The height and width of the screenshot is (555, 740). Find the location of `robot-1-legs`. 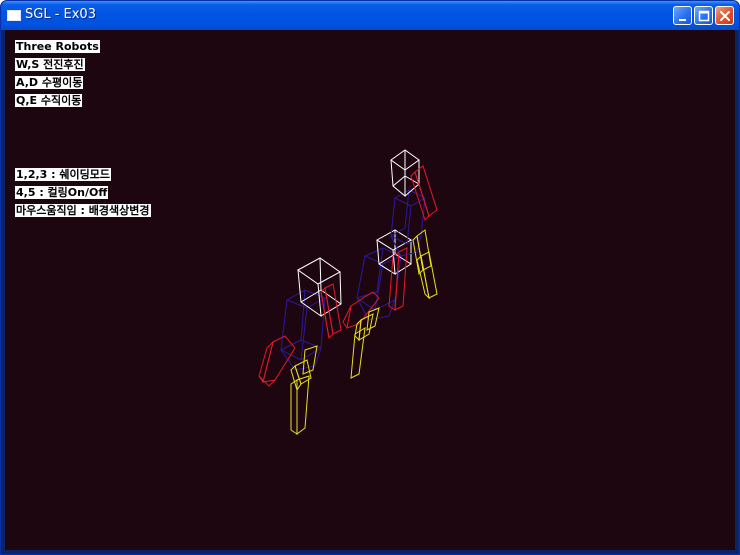

robot-1-legs is located at coordinates (304, 390).